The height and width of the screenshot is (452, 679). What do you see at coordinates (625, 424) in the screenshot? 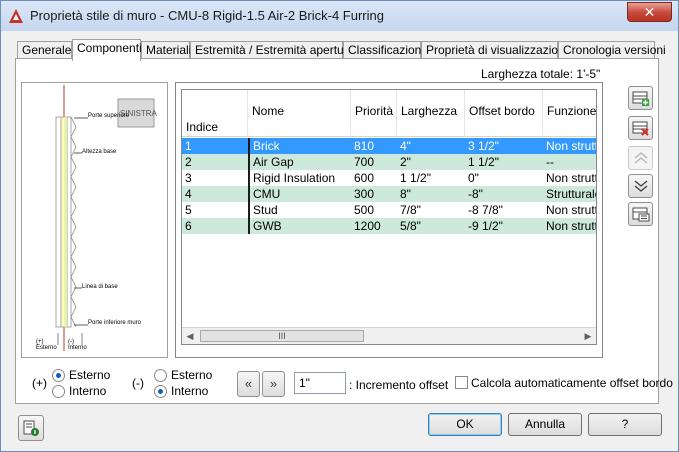
I see `help-button: ?` at bounding box center [625, 424].